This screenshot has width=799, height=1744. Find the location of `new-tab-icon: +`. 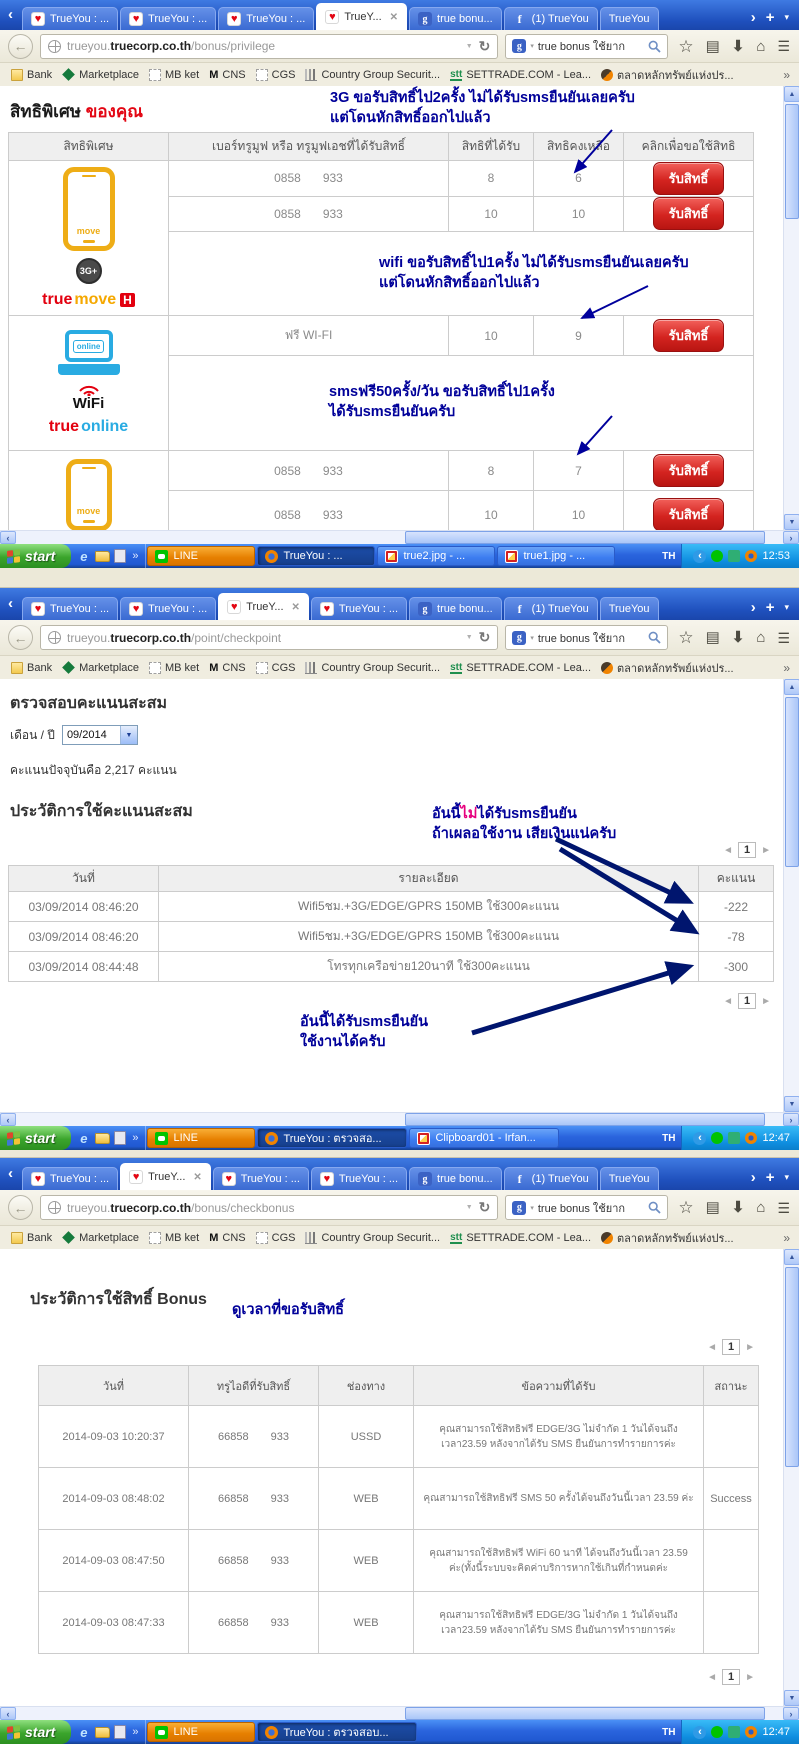

new-tab-icon: + is located at coordinates (770, 607).